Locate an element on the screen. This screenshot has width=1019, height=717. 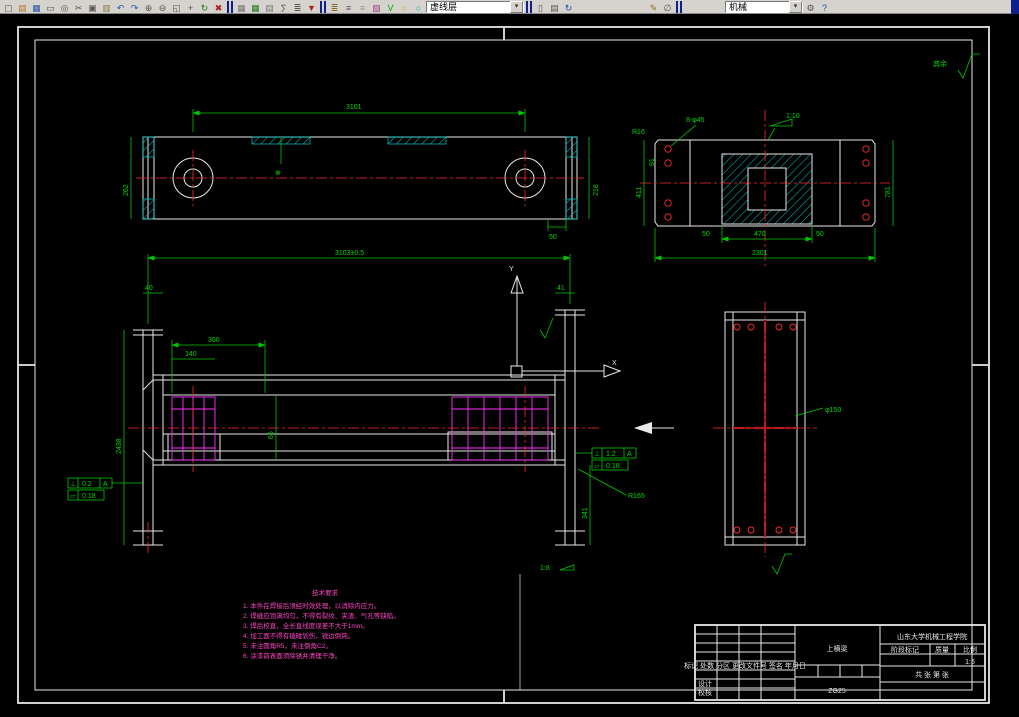
cut-icon: ✂ is located at coordinates (78, 6).